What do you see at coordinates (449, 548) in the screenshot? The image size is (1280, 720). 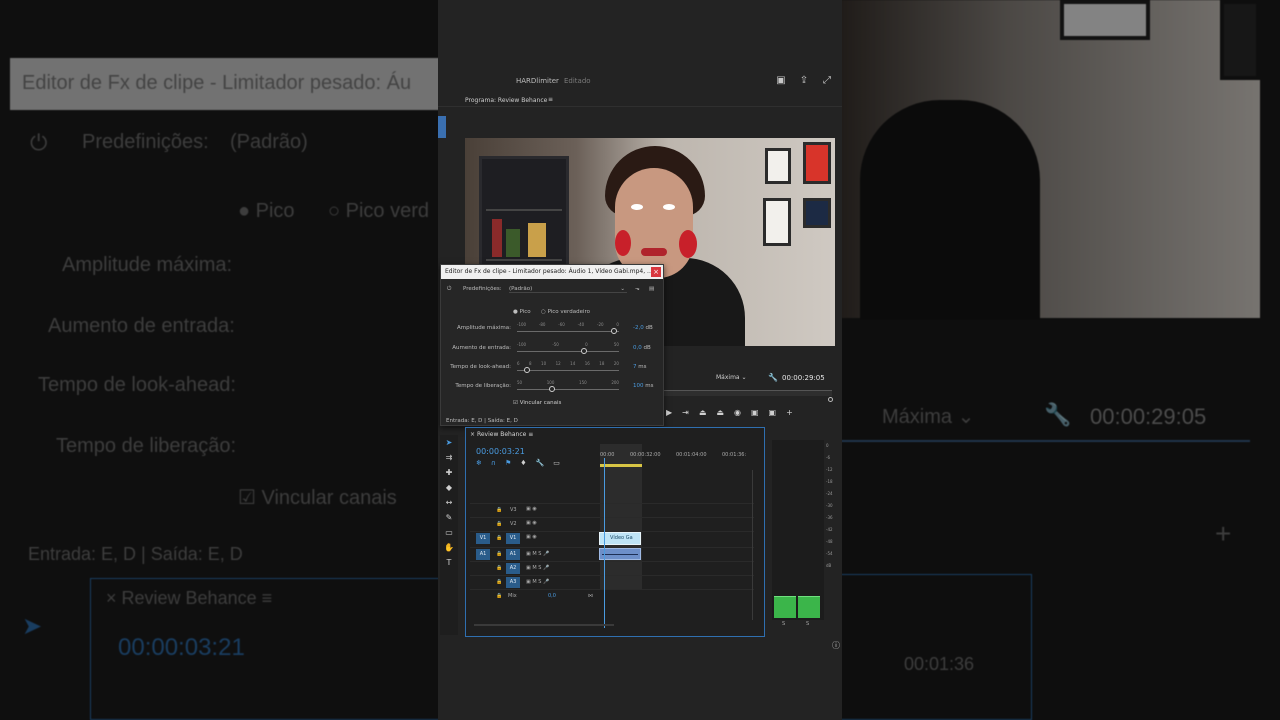 I see `hand-tool-icon: ✋` at bounding box center [449, 548].